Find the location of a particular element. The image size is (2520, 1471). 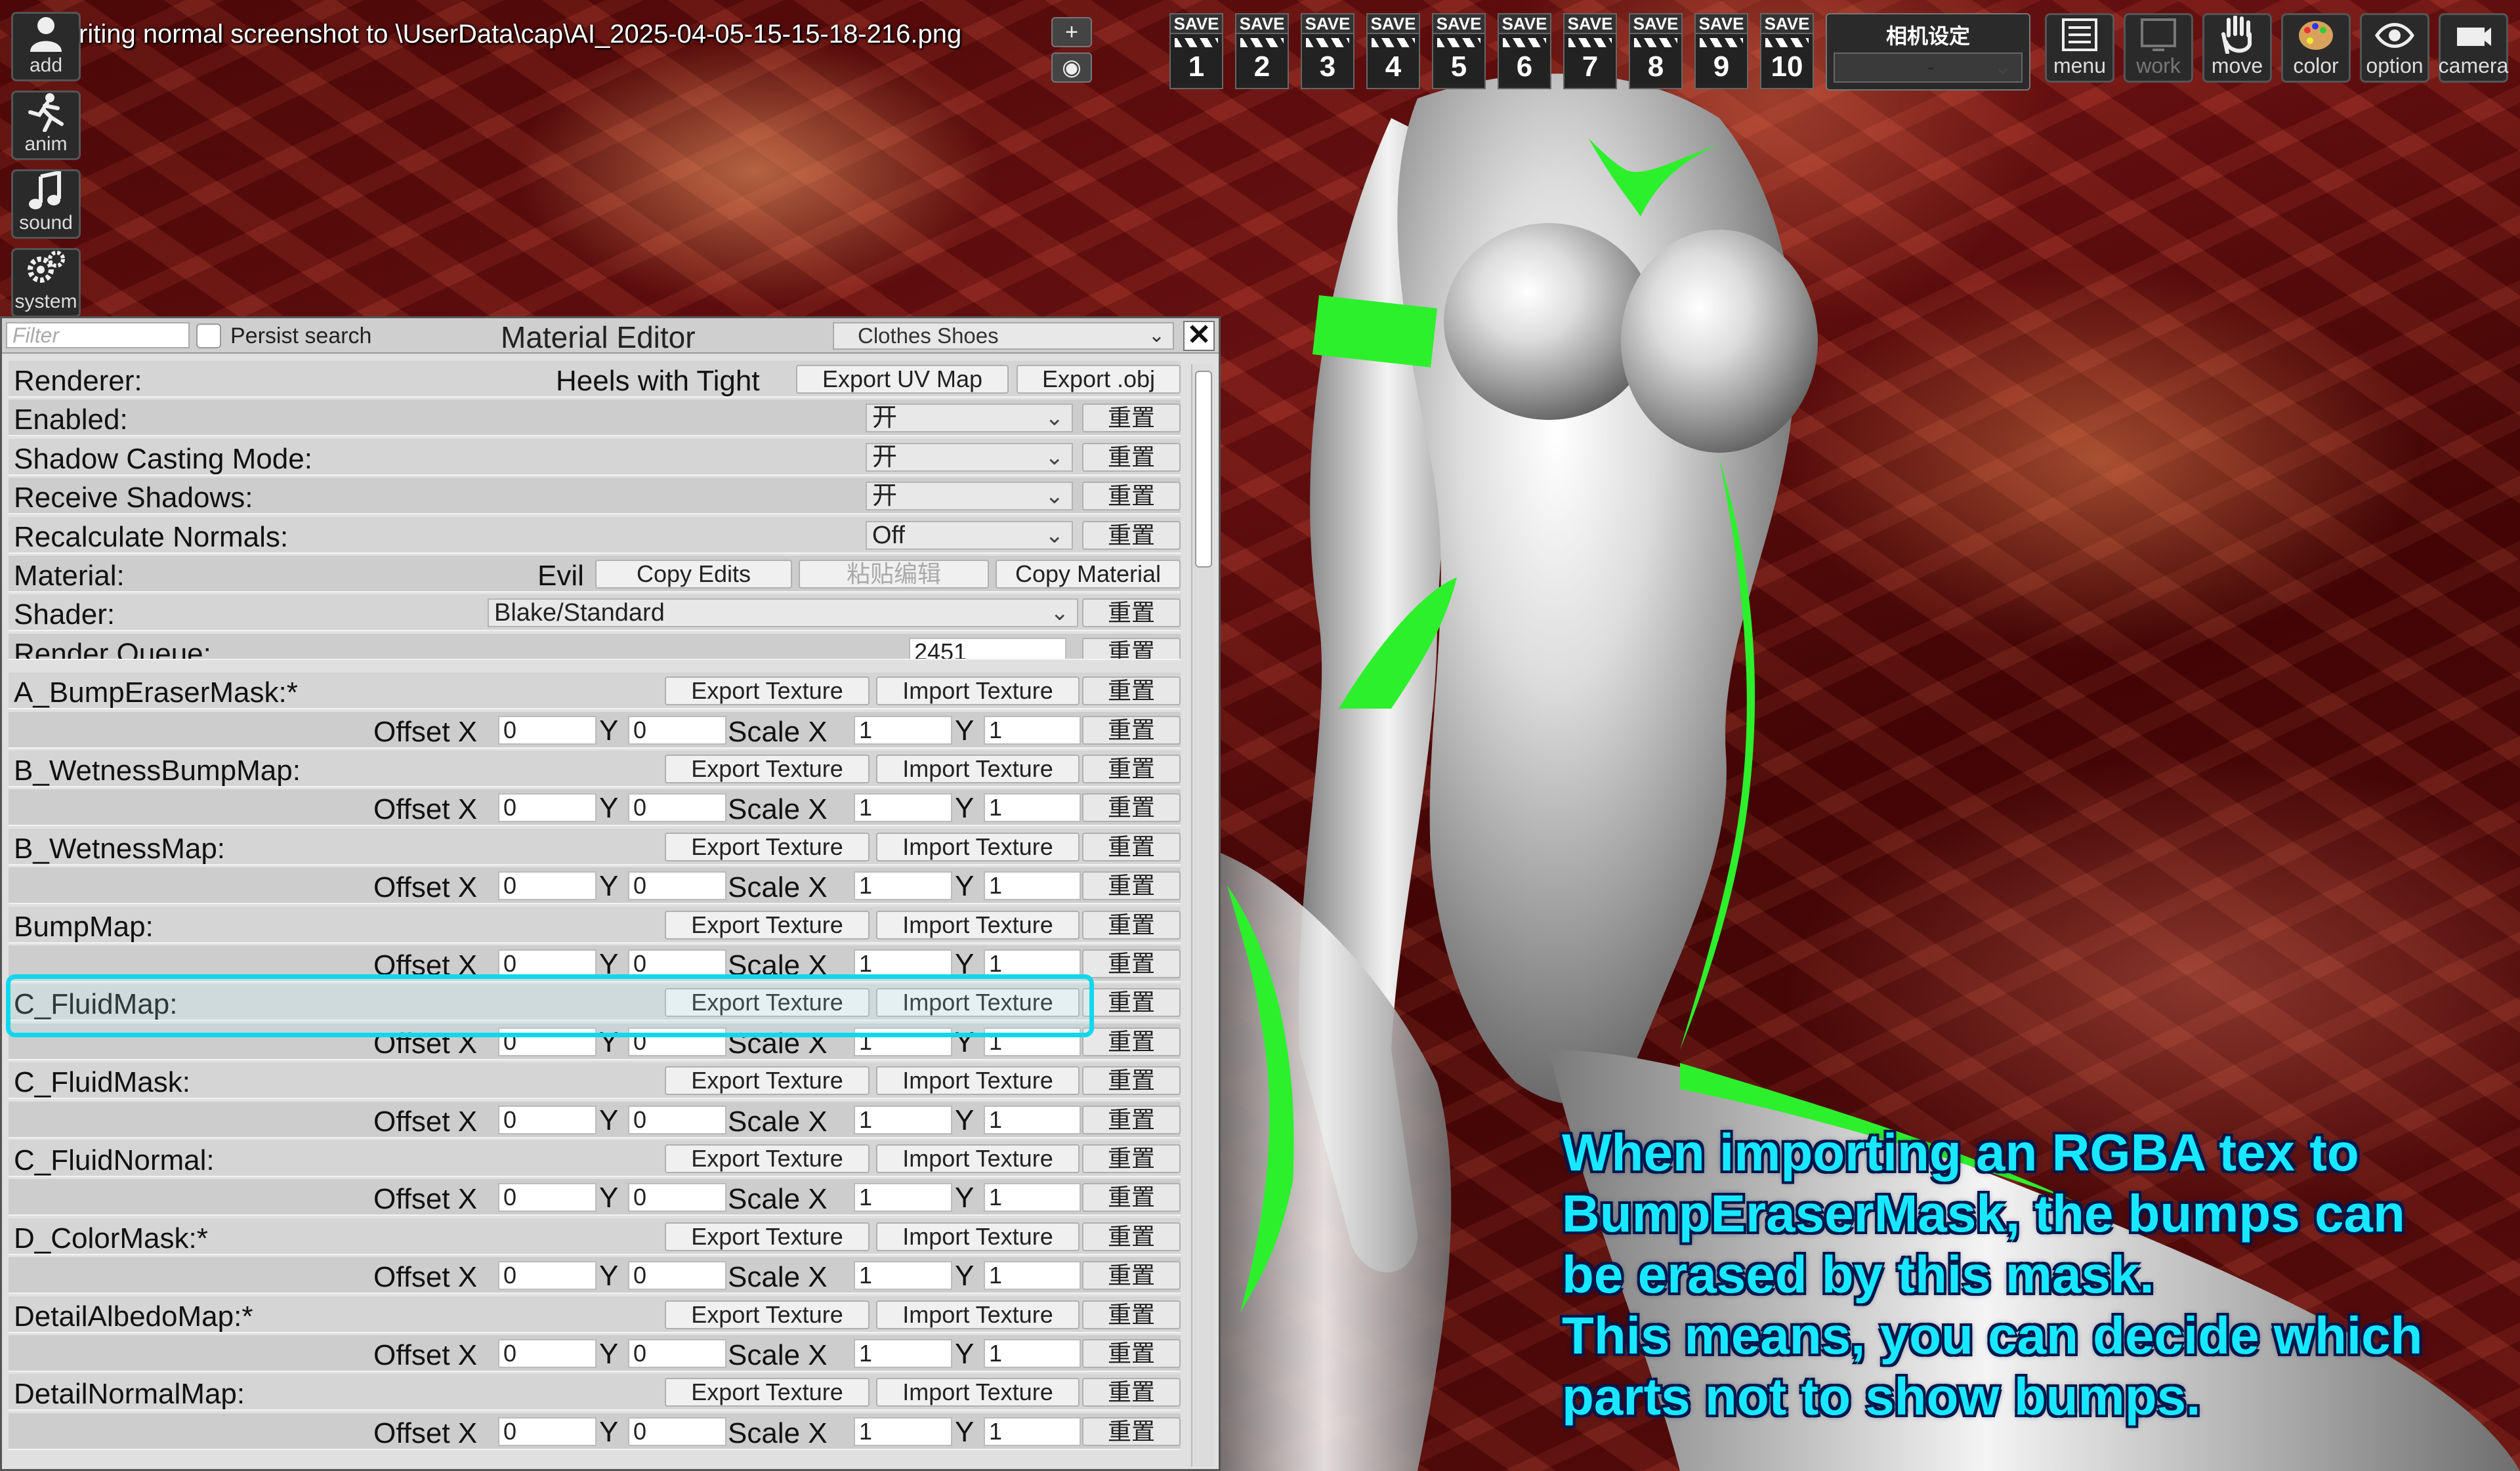

shader-select: Blake/Standard ⌄ is located at coordinates (783, 613).